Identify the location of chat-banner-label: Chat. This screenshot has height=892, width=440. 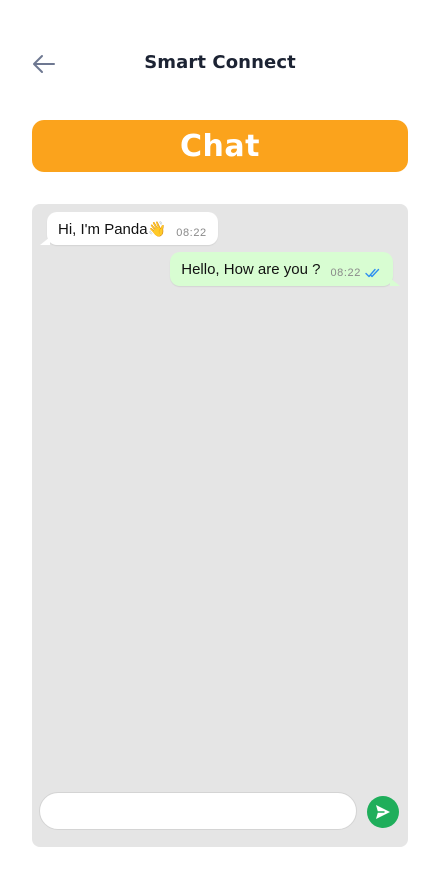
(220, 146).